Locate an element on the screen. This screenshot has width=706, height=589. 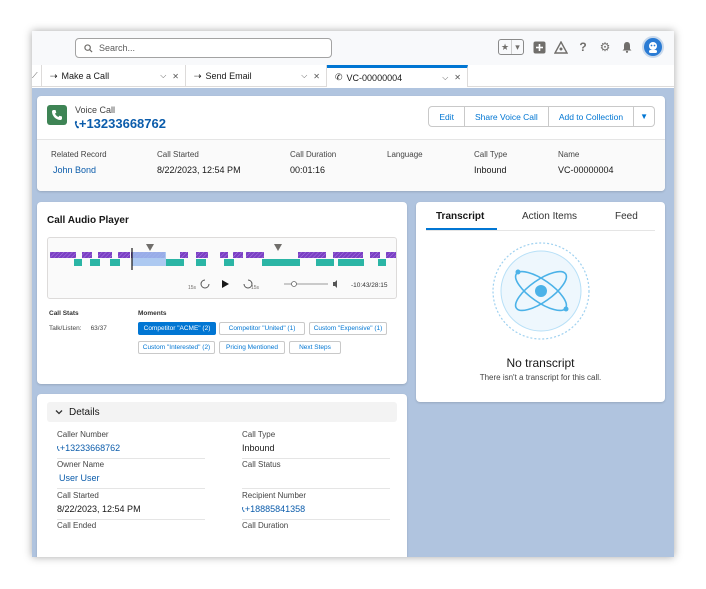
field-name: Name VC-00000004 is located at coordinates (586, 162).